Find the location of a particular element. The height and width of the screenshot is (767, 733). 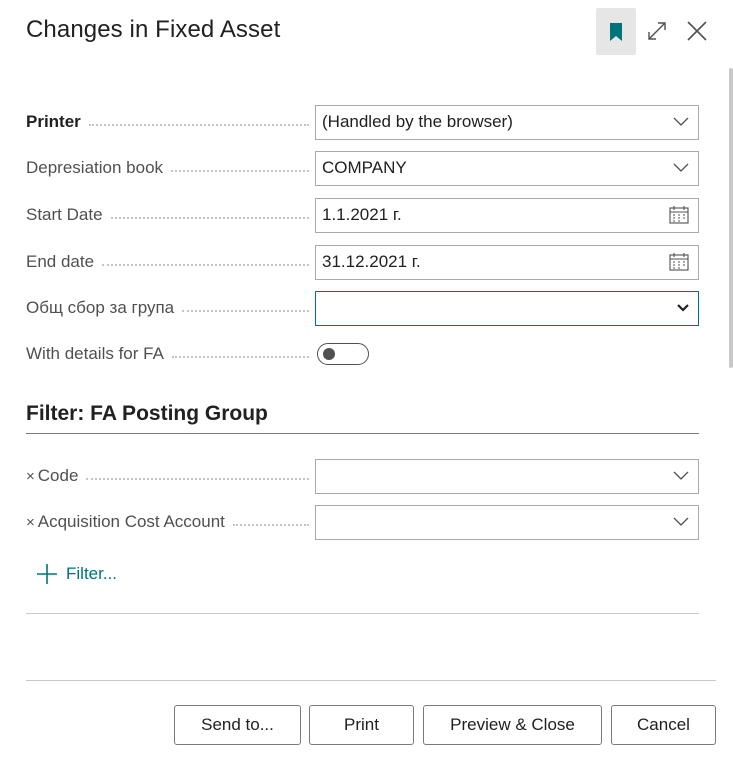

close-button is located at coordinates (697, 31).